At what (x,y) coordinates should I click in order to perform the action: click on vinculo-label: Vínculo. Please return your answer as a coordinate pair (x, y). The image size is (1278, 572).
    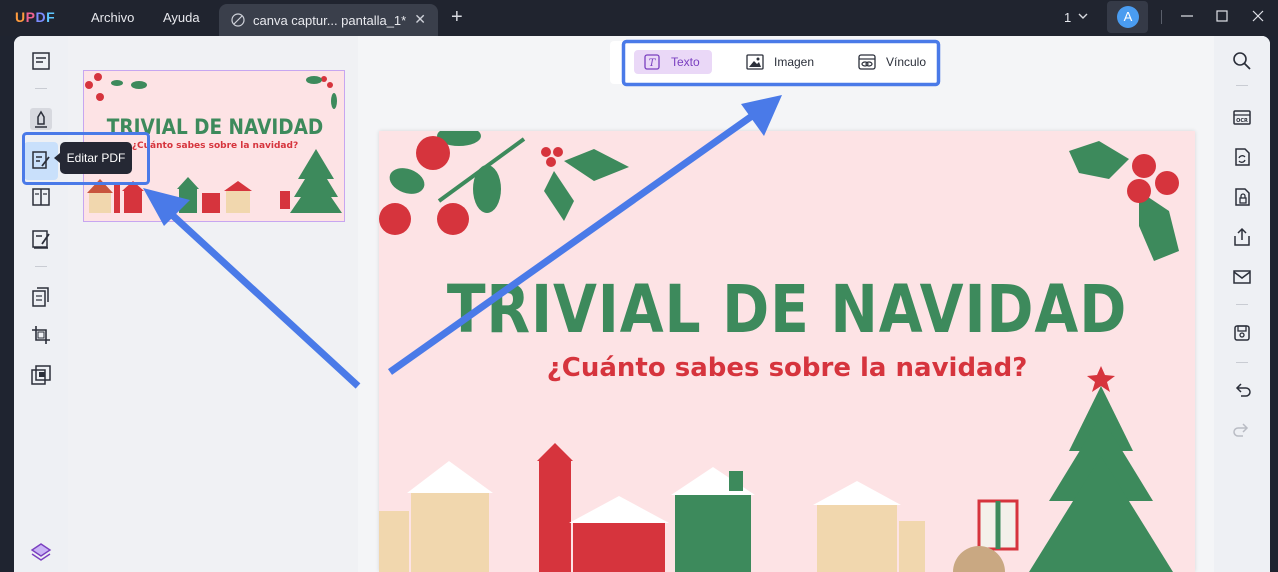
    Looking at the image, I should click on (906, 62).